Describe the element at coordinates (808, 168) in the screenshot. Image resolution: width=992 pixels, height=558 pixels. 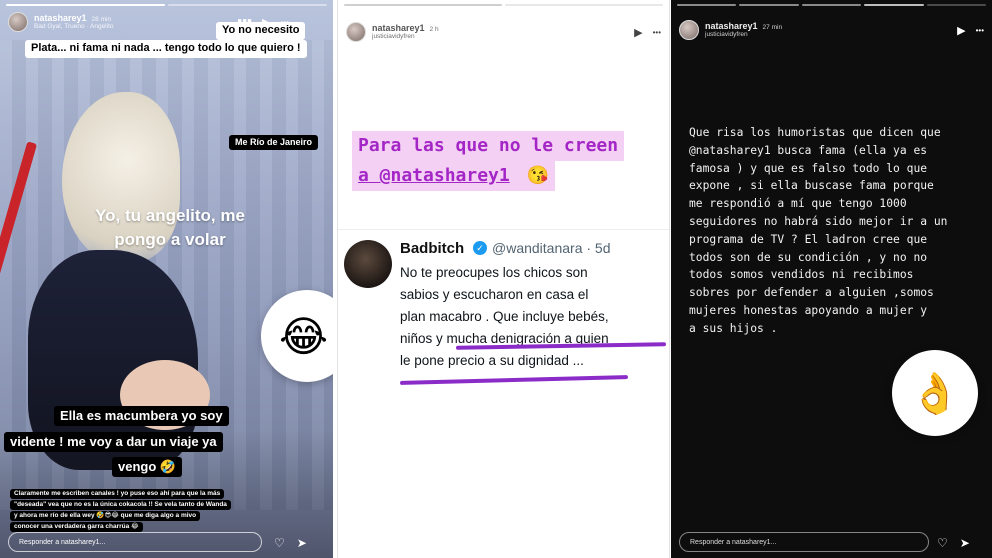
I see `story-body-line: famosa ) y que es falso todo lo que` at that location.